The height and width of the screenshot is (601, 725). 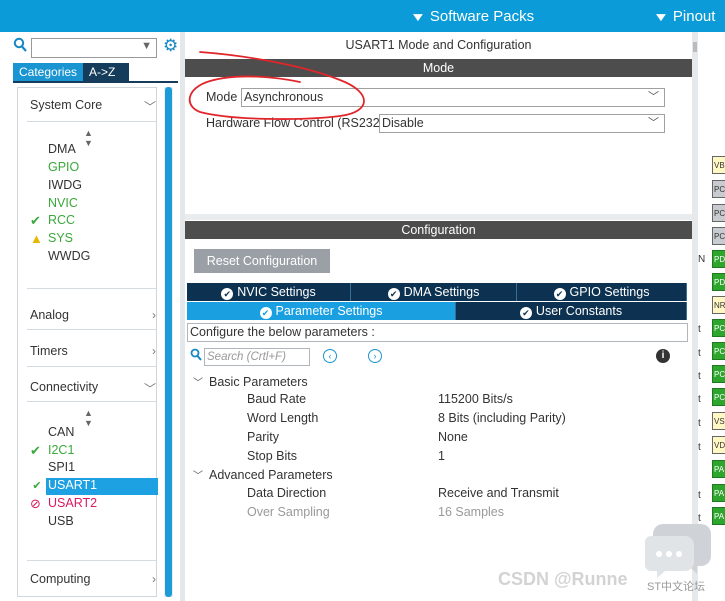 What do you see at coordinates (170, 46) in the screenshot?
I see `gear-icon: ⚙` at bounding box center [170, 46].